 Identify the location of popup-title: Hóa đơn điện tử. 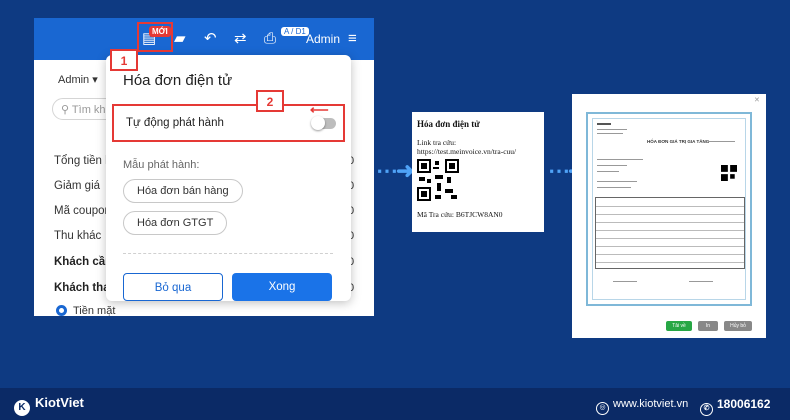
(178, 80).